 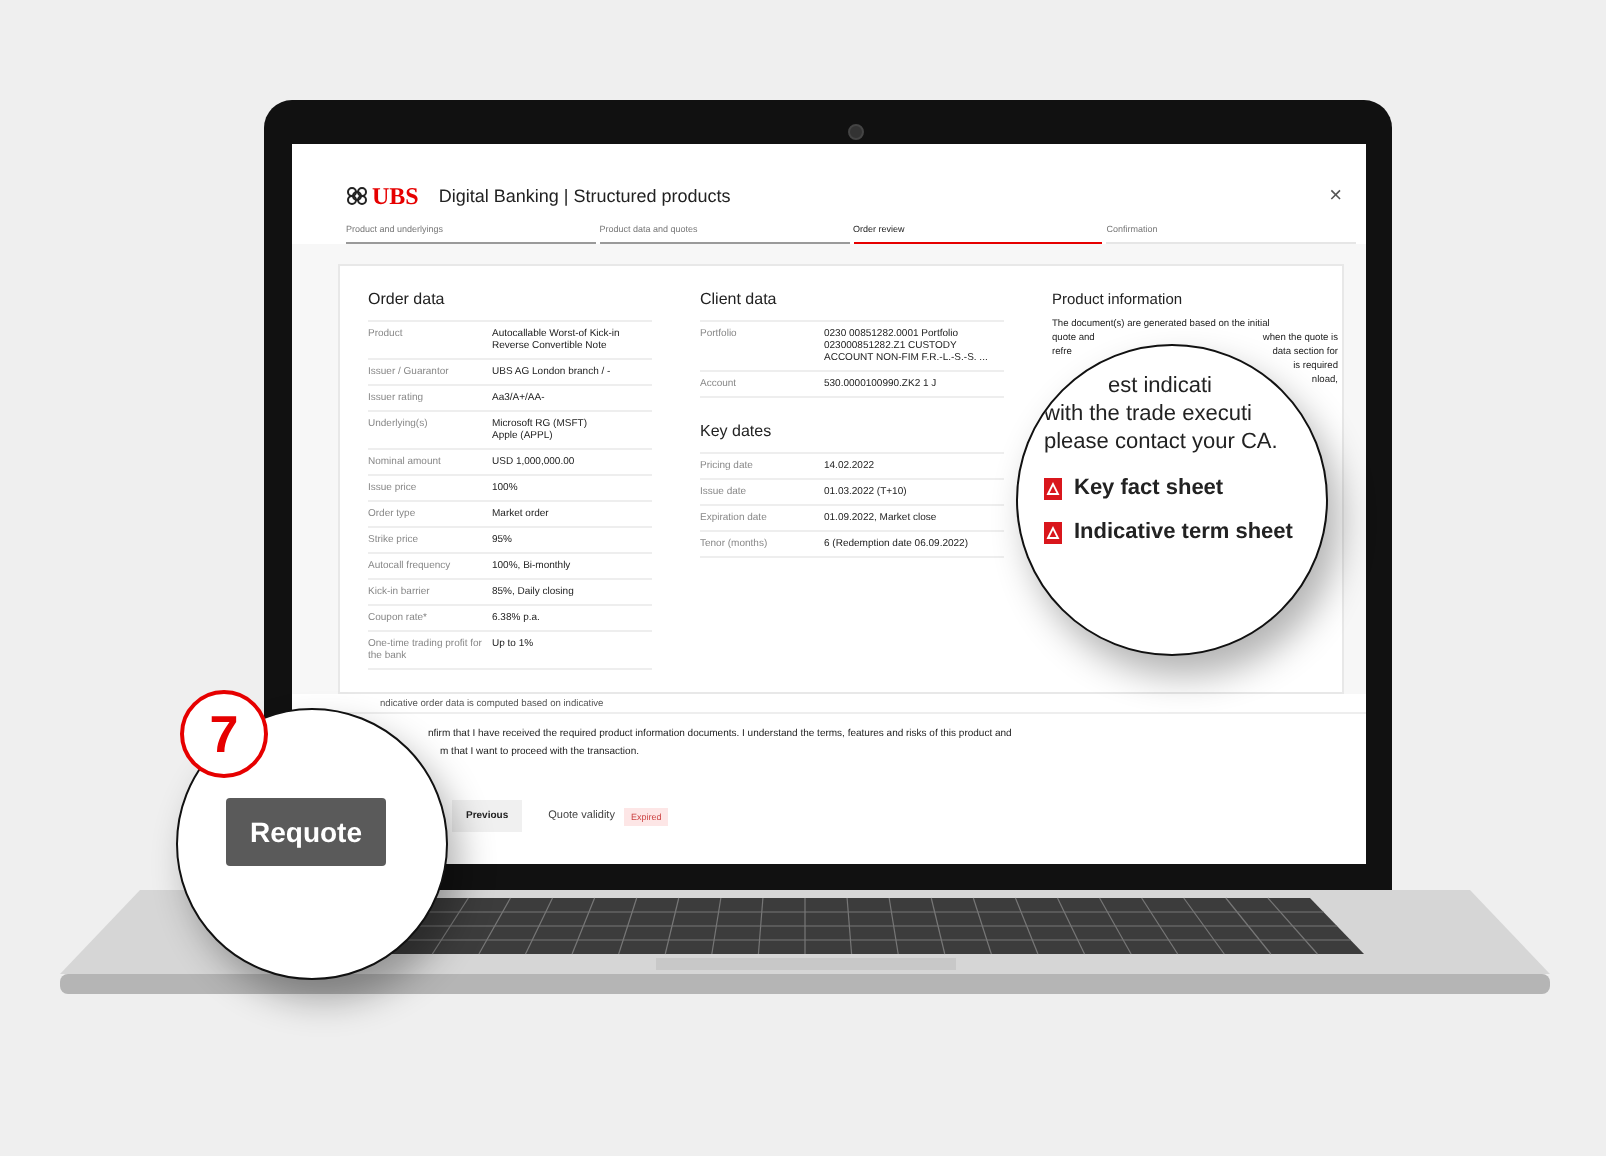 What do you see at coordinates (306, 832) in the screenshot?
I see `requote-button: Requote` at bounding box center [306, 832].